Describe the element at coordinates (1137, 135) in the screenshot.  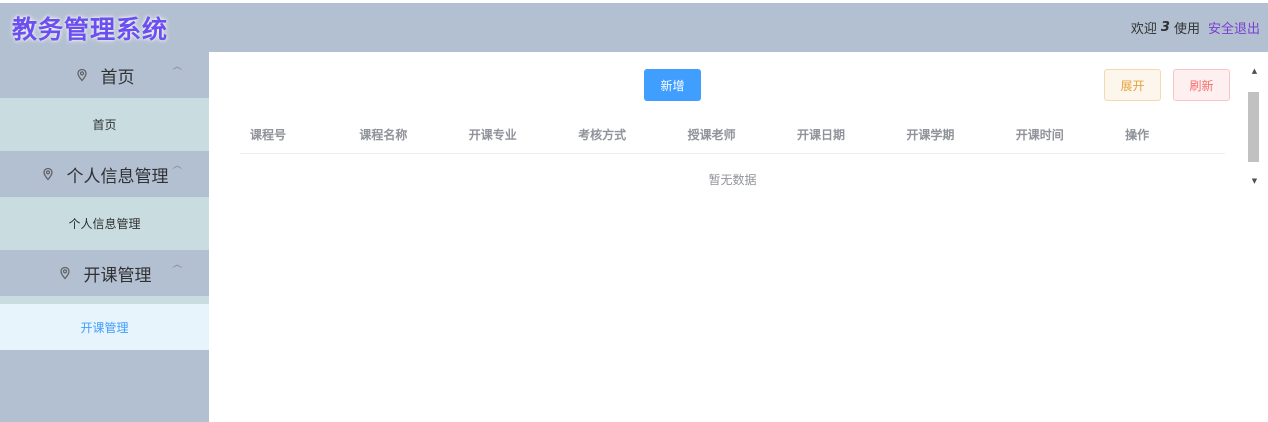
I see `column-header-actions: 操作` at that location.